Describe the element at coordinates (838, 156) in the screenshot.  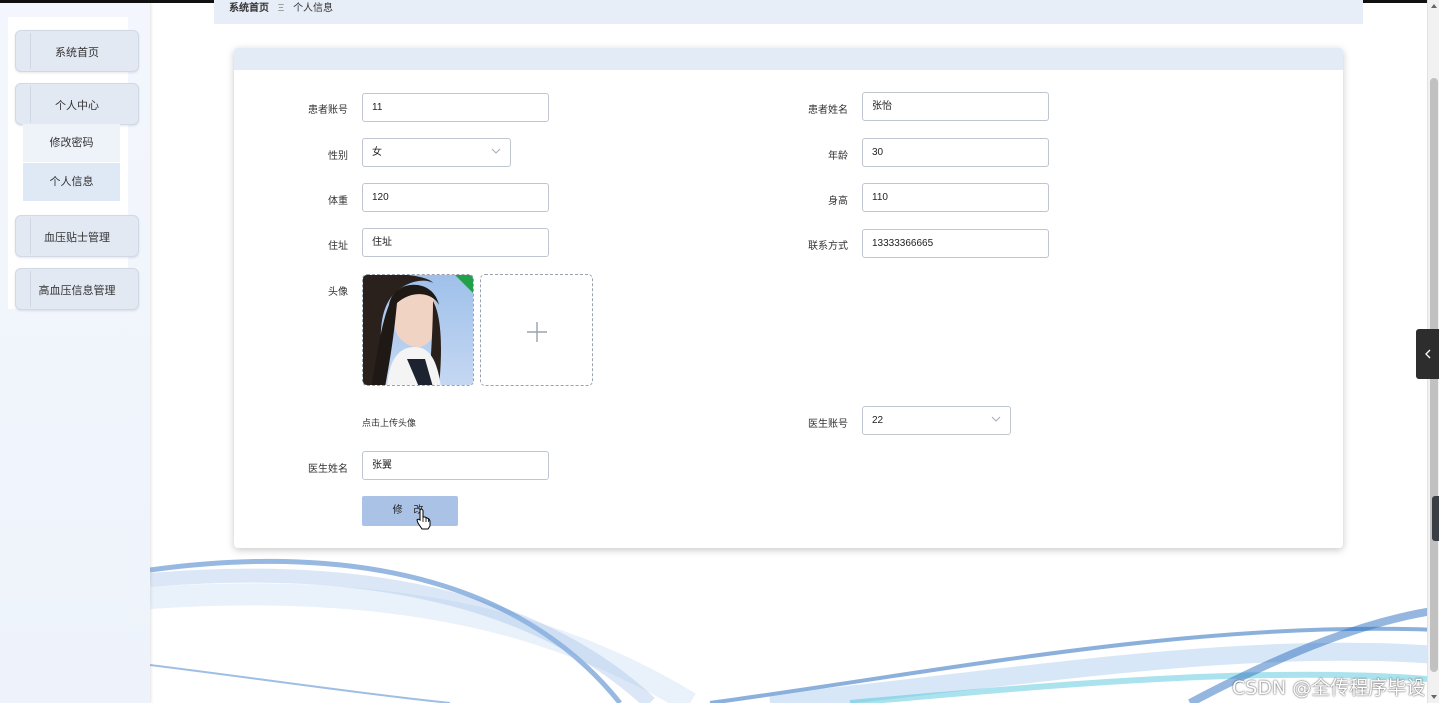
I see `age-label: 年龄` at that location.